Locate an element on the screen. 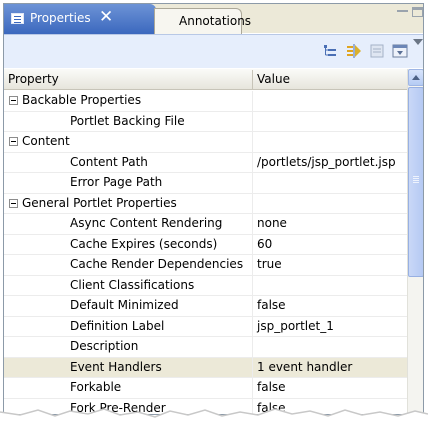  table-row: Error Page Path is located at coordinates (205, 183).